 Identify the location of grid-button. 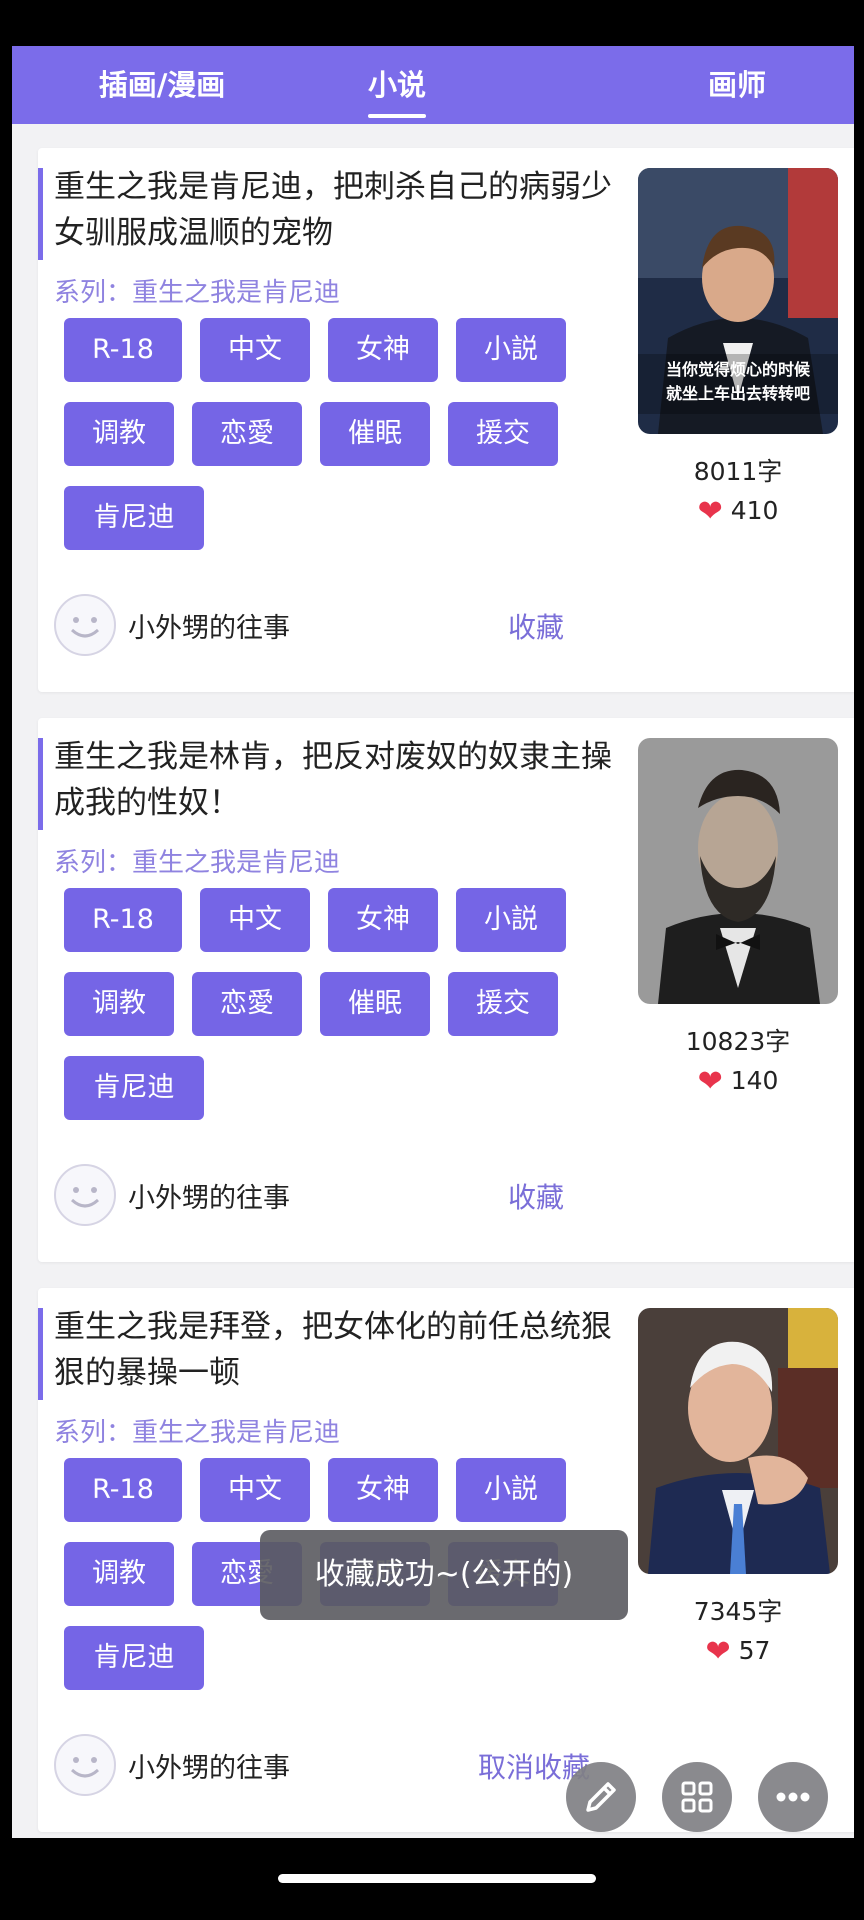
(697, 1797).